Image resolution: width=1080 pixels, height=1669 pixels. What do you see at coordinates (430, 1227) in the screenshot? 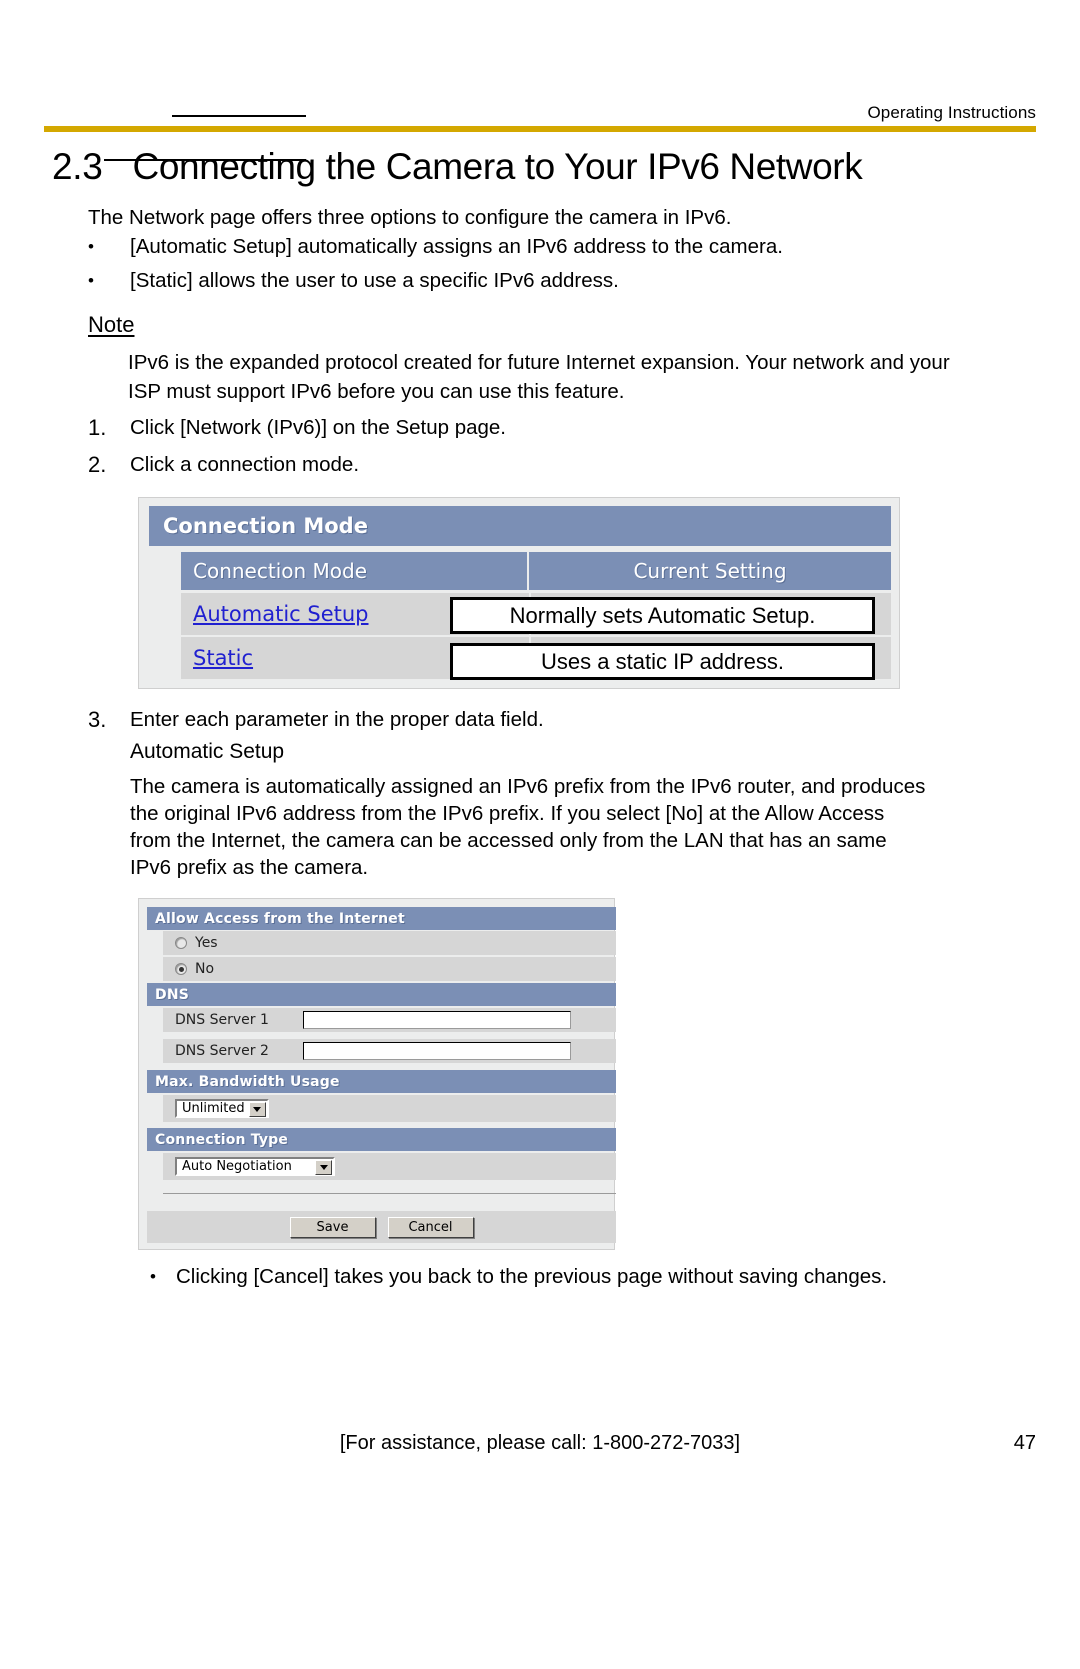
I see `cancel-button: Cancel` at bounding box center [430, 1227].